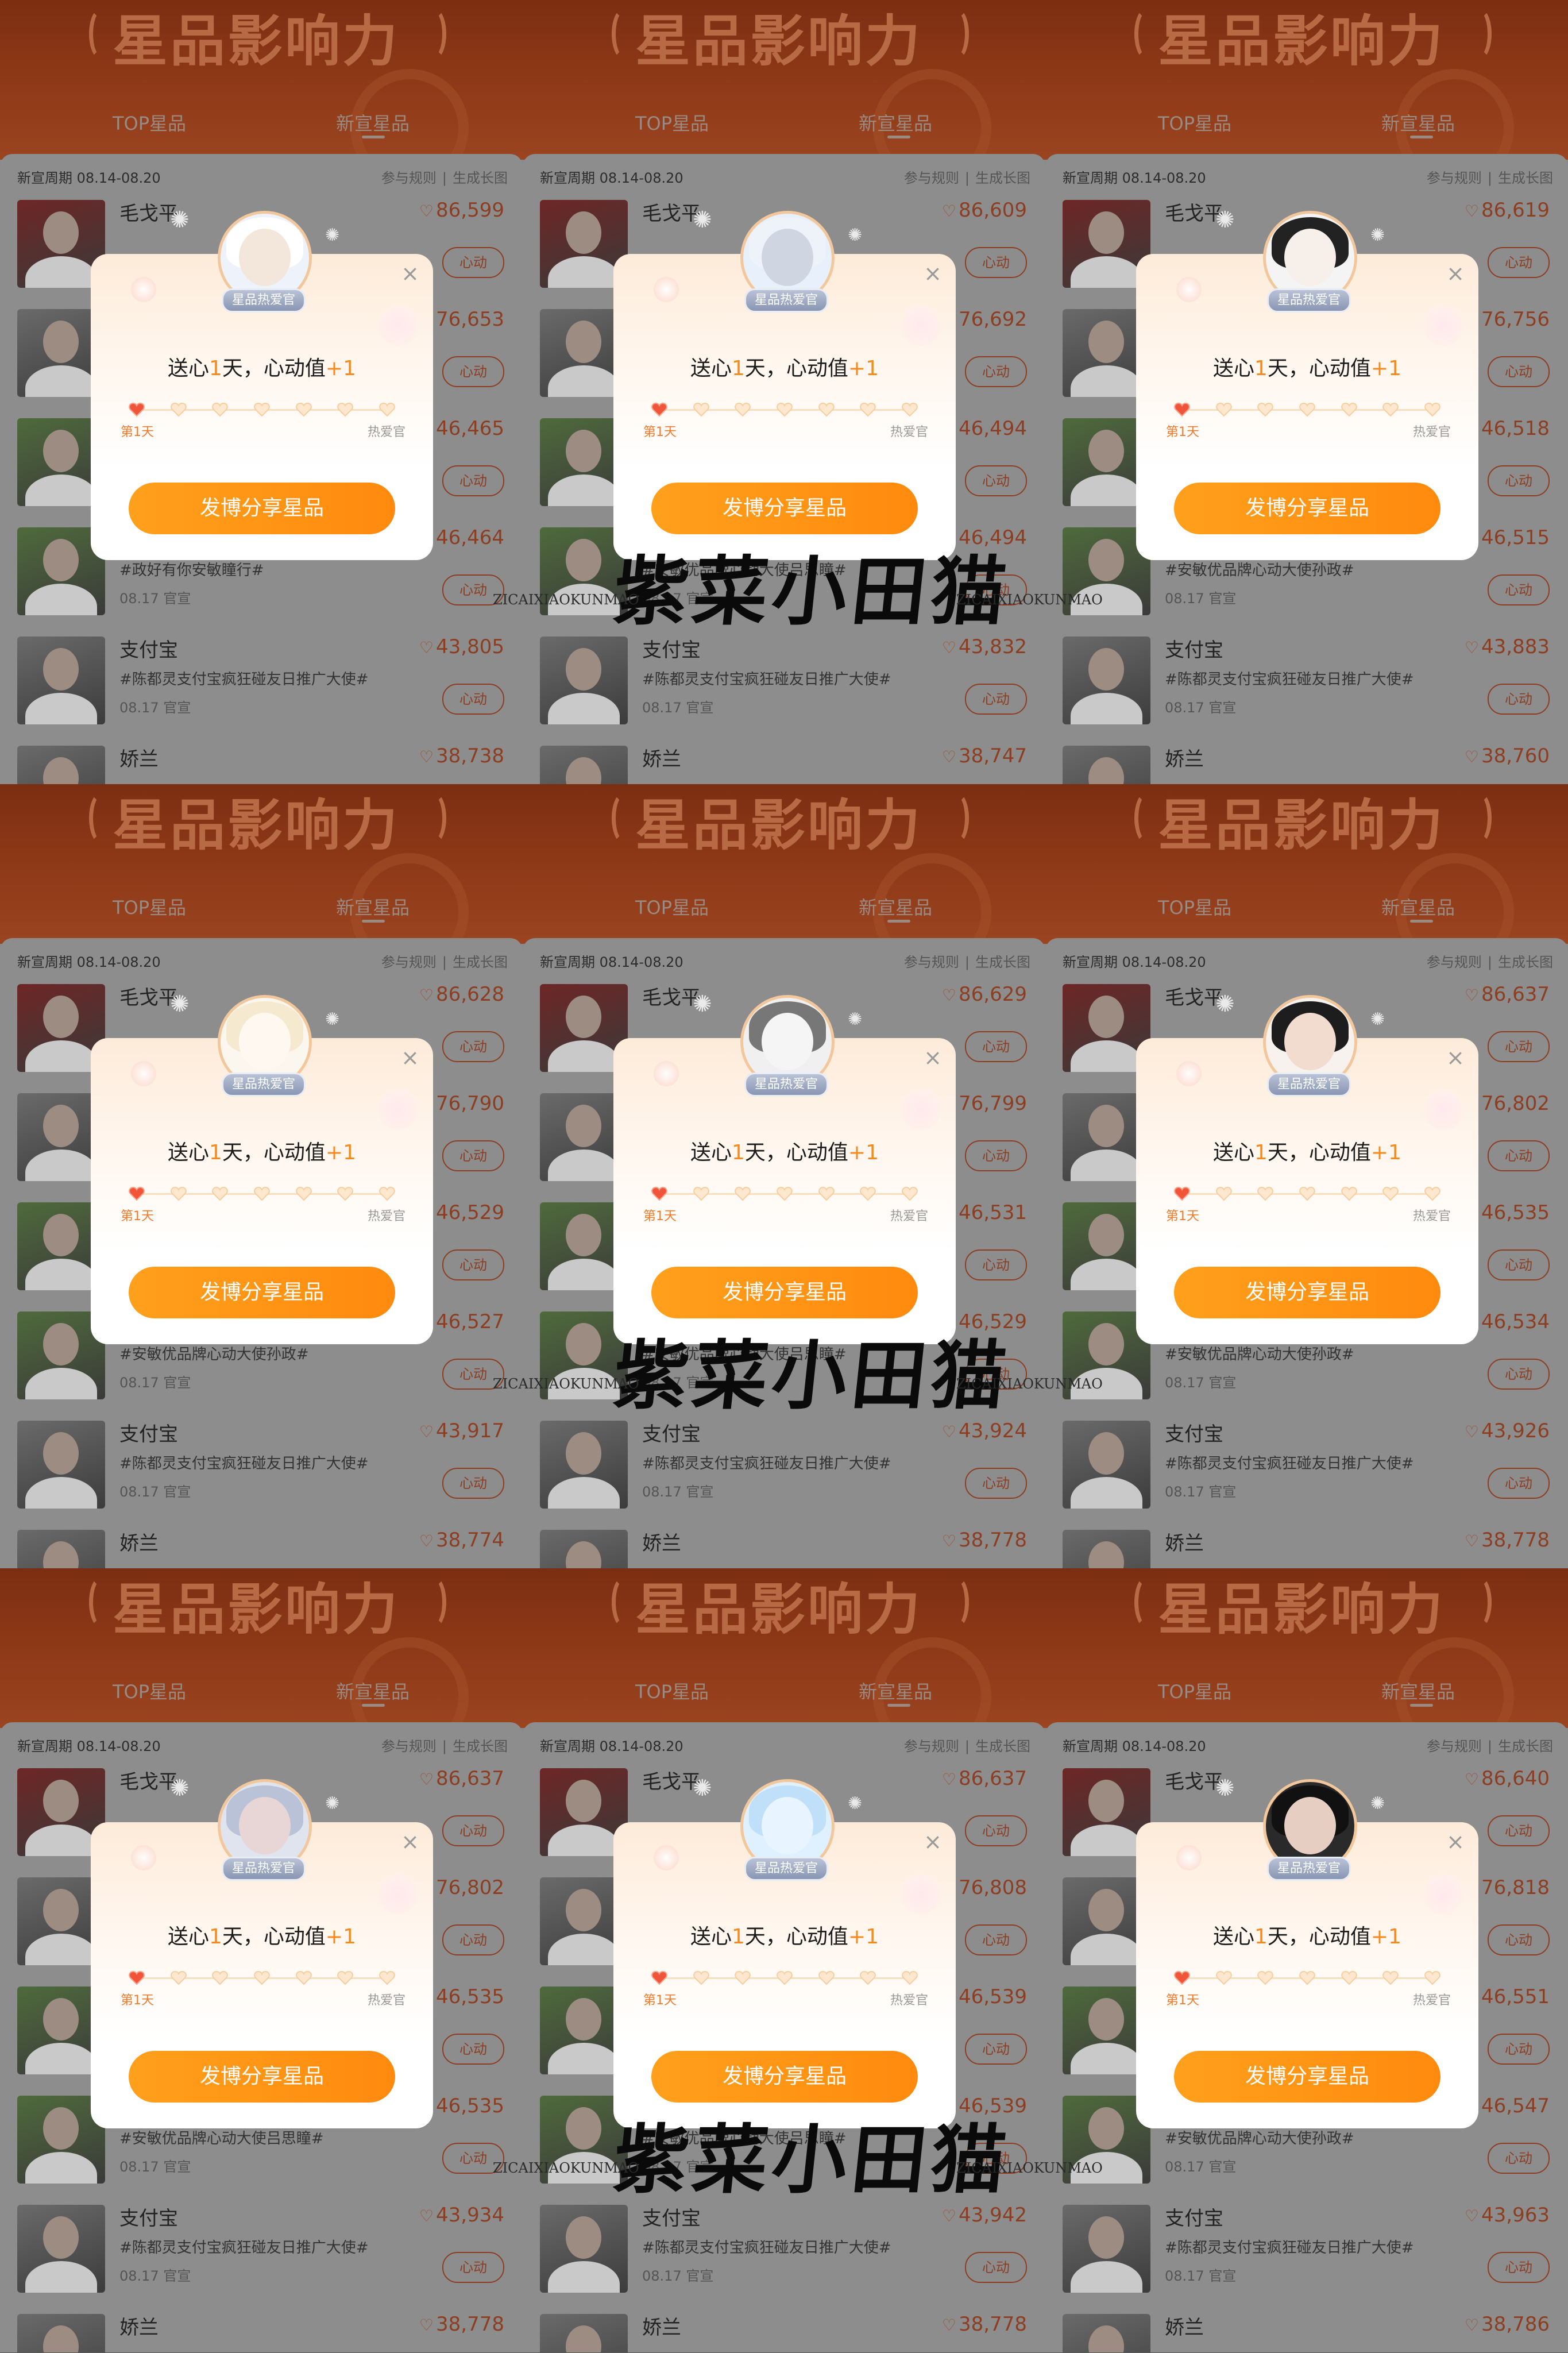 Image resolution: width=1568 pixels, height=2353 pixels. I want to click on list-item: 支付宝 #陈都灵支付宝疯狂碰友日推广大使# 08.17 官宣 ♡ 43,917 心动, so click(261, 1470).